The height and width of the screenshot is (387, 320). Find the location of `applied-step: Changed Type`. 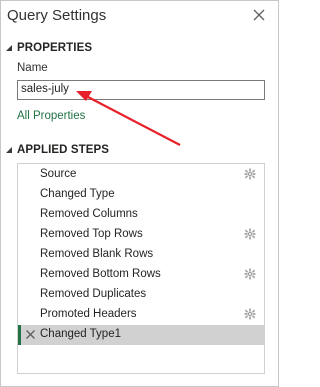

applied-step: Changed Type is located at coordinates (141, 195).